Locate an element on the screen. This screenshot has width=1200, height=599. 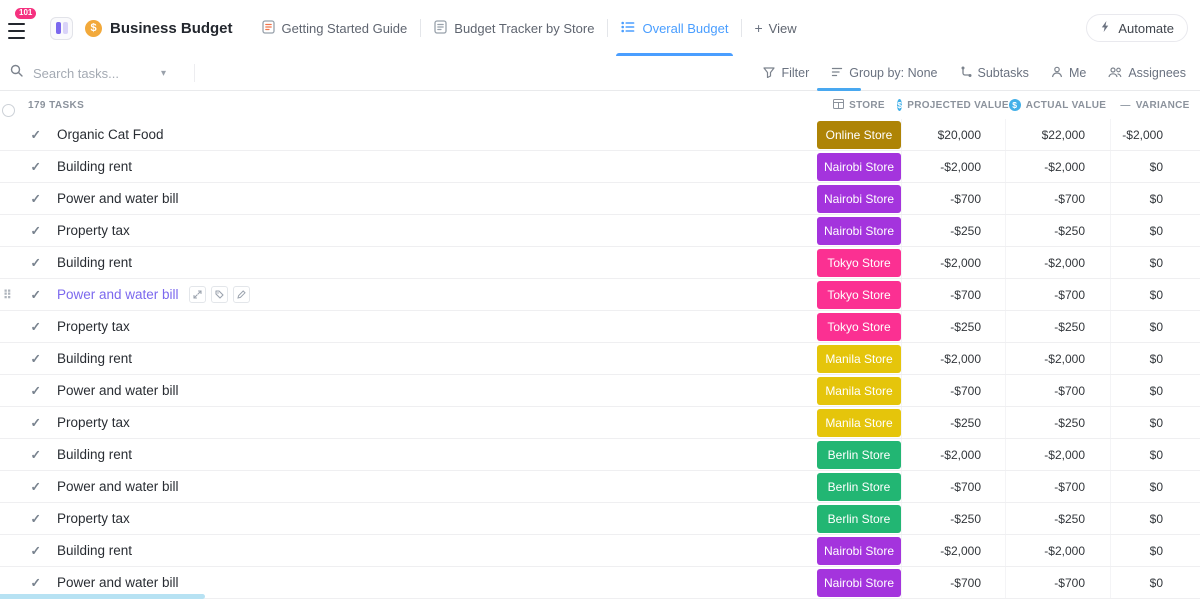
actual-value-column-header: $ ACTUAL VALUE is located at coordinates (1057, 105).